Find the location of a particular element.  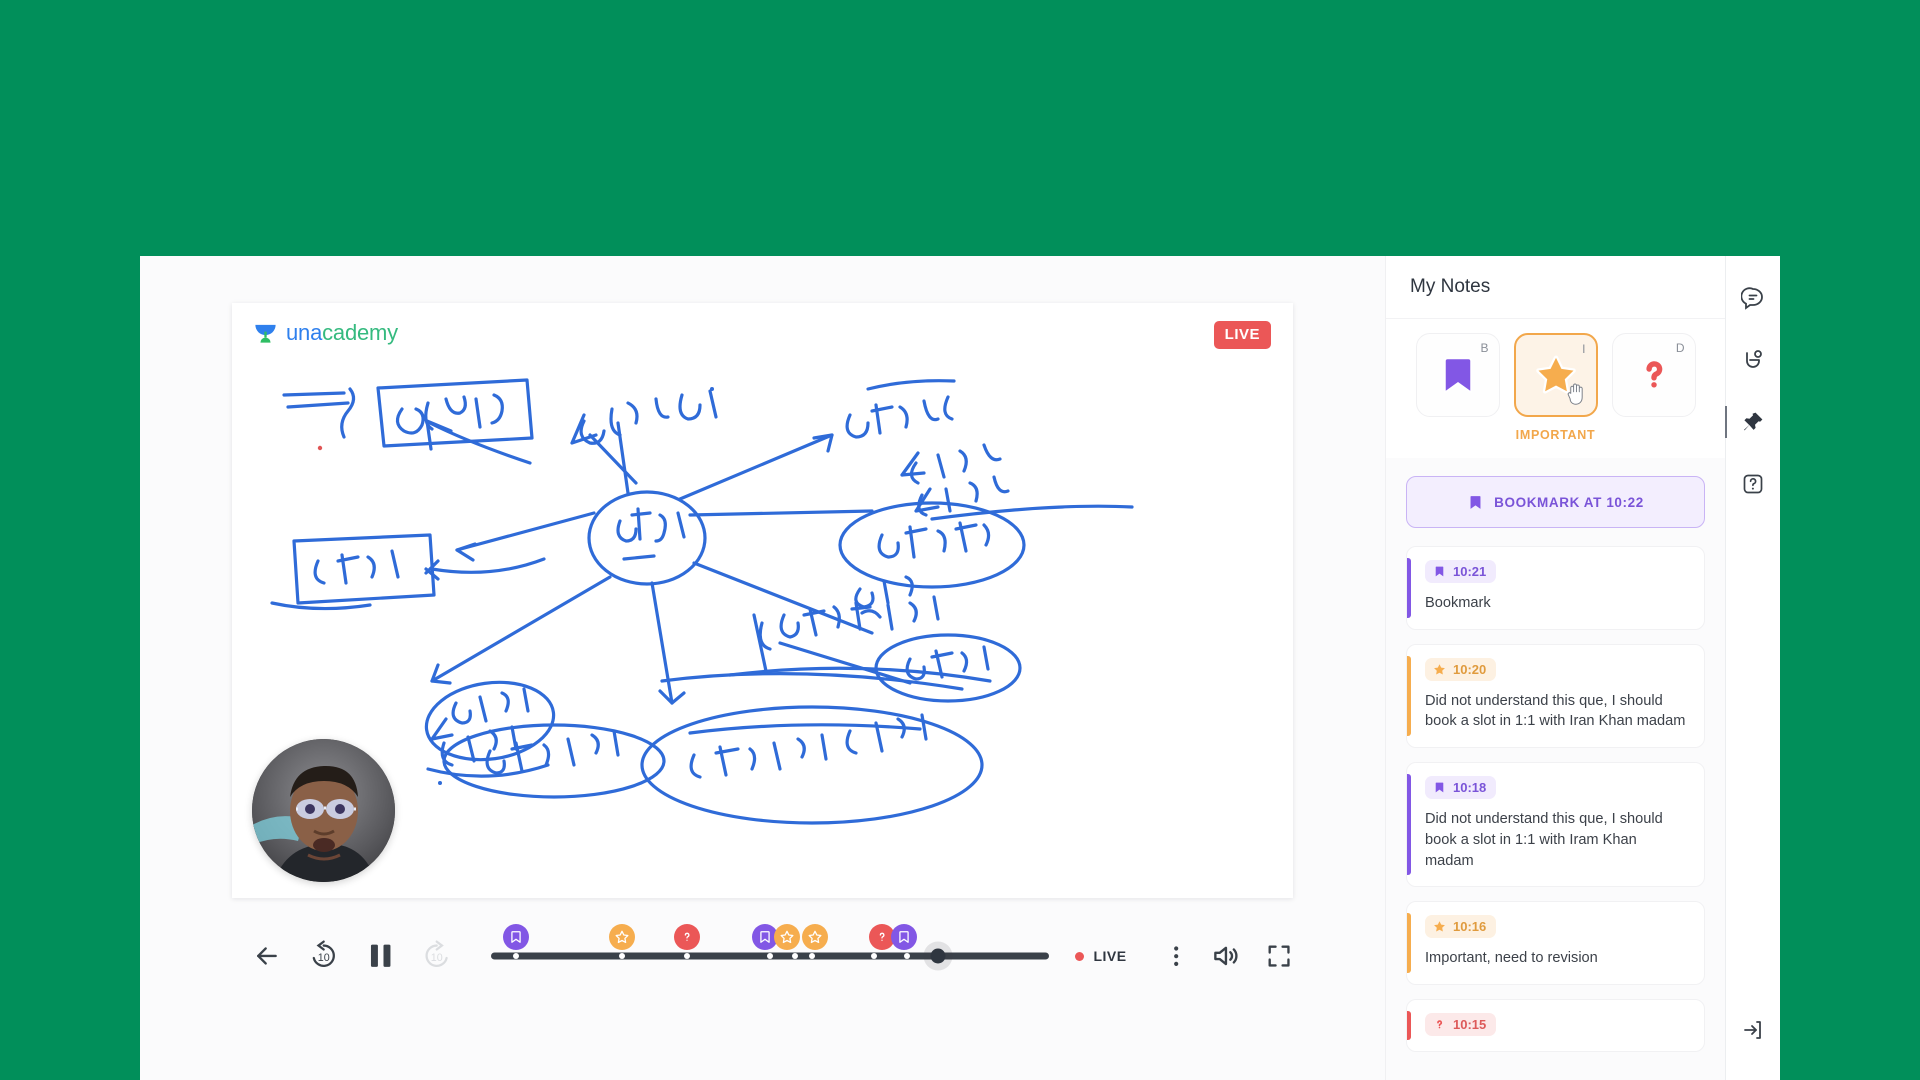

timeline-marker-doubt is located at coordinates (686, 937).